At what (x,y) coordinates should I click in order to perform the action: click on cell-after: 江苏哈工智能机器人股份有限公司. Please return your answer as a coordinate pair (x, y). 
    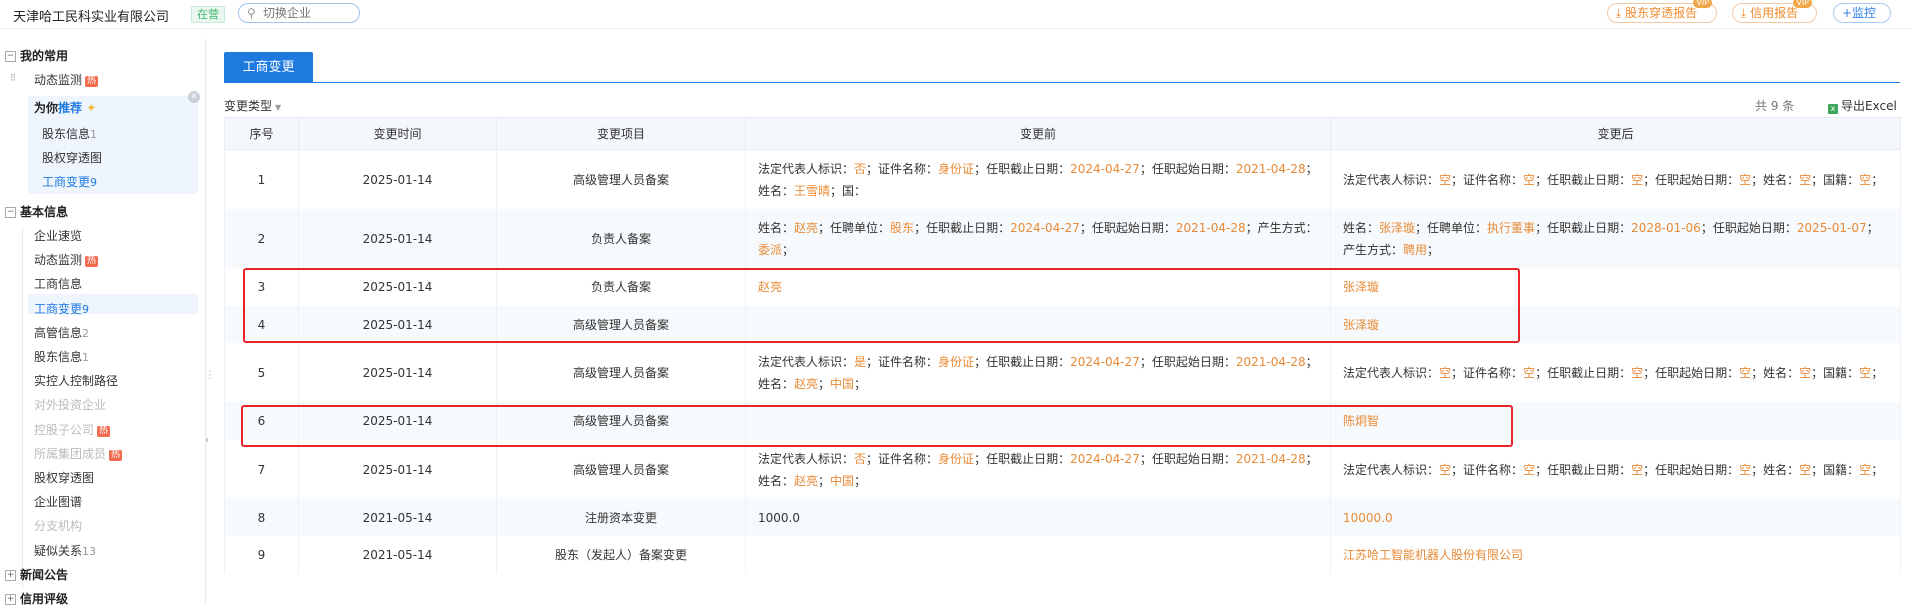
    Looking at the image, I should click on (1615, 554).